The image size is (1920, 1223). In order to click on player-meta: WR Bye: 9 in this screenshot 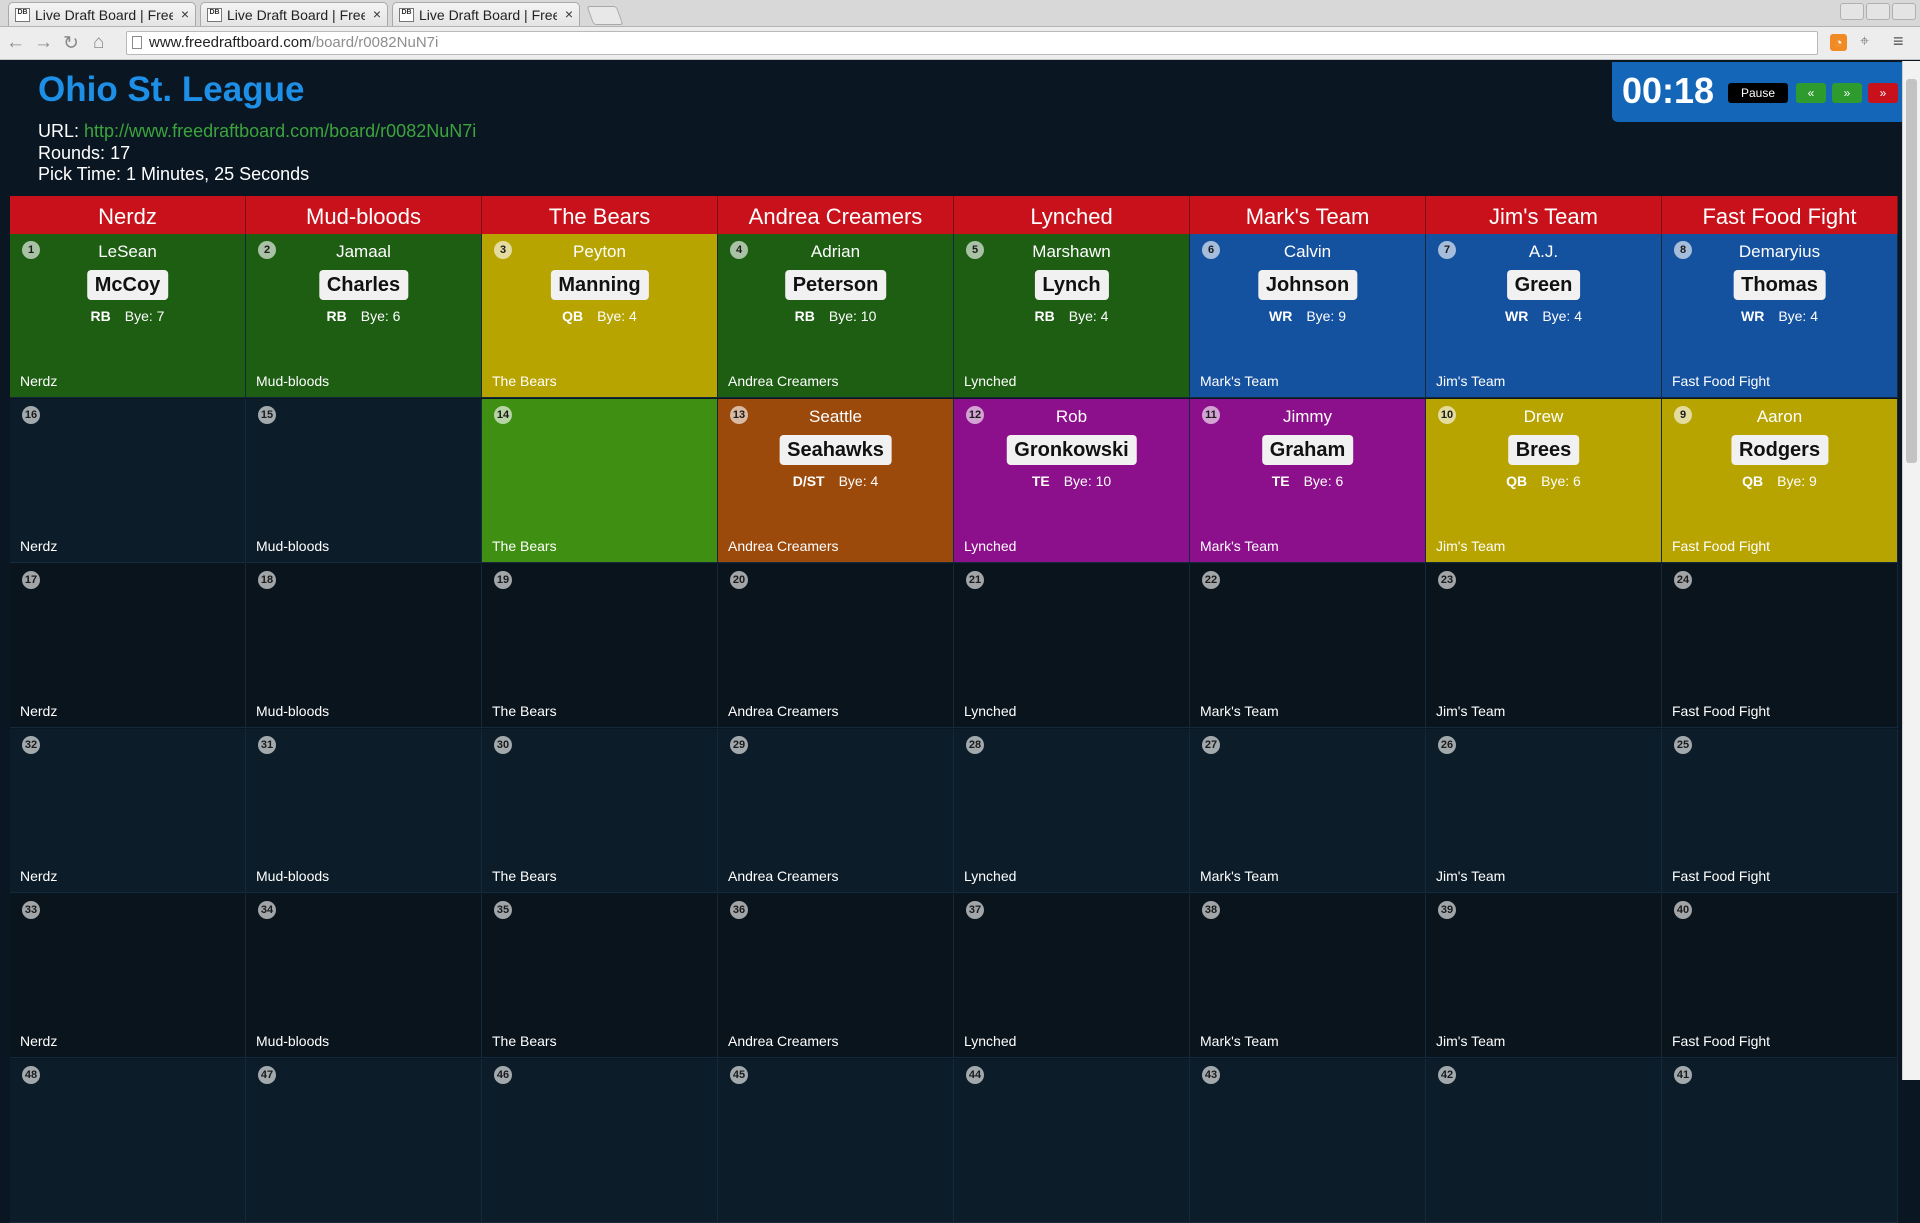, I will do `click(1307, 316)`.